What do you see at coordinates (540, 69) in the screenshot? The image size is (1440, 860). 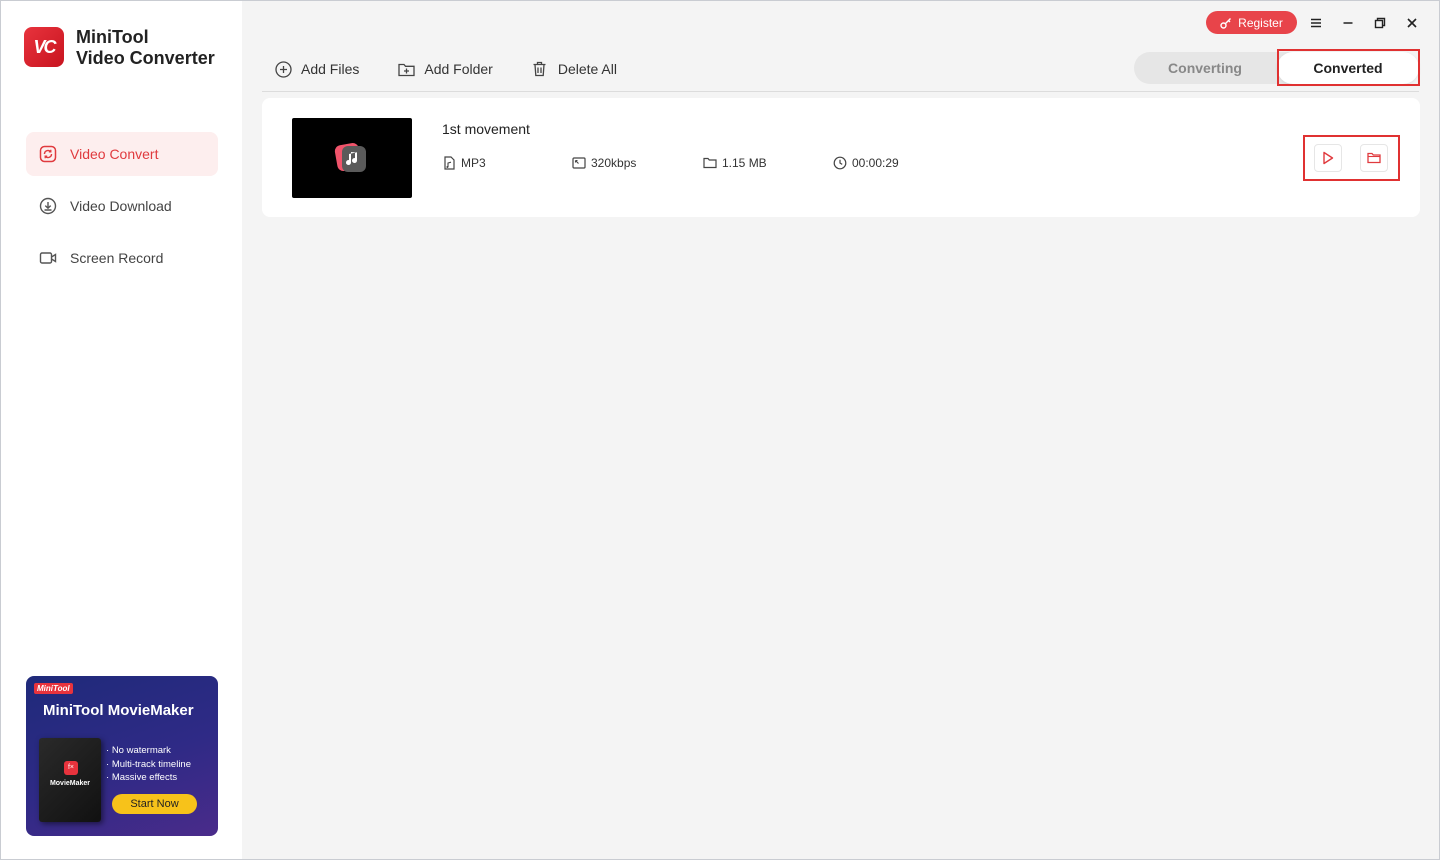 I see `trash-icon` at bounding box center [540, 69].